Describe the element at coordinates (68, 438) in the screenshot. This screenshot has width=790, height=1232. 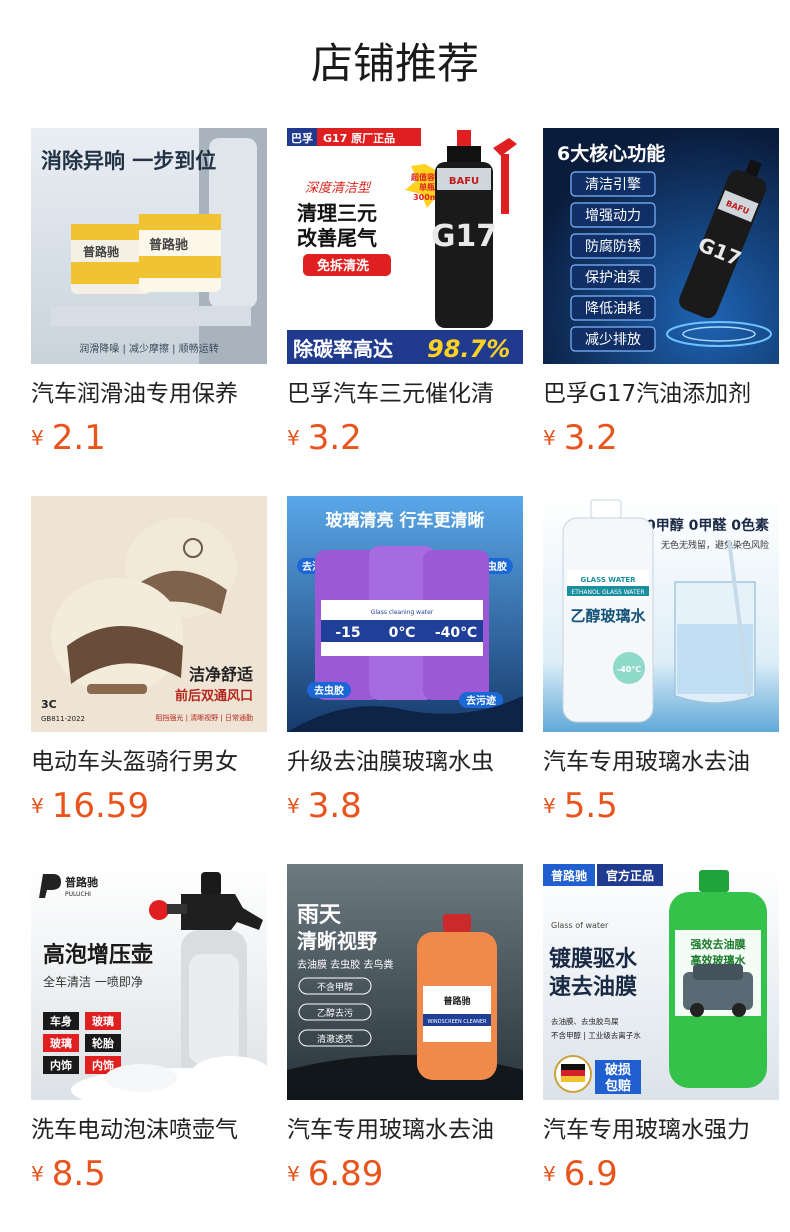
I see `product-price: ¥2.1` at that location.